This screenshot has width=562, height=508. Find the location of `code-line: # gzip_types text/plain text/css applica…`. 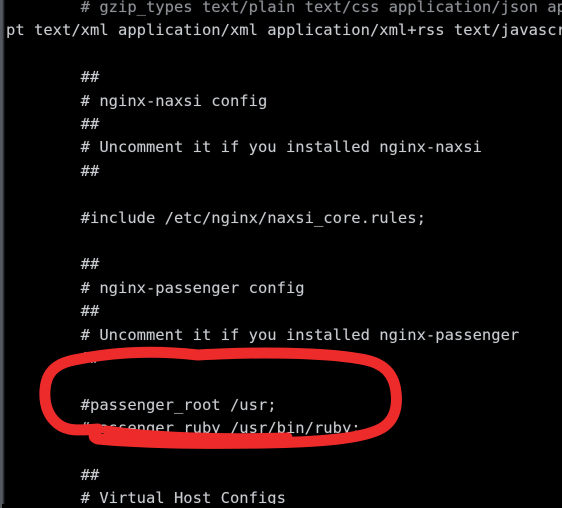

code-line: # gzip_types text/plain text/css applica… is located at coordinates (321, 8).